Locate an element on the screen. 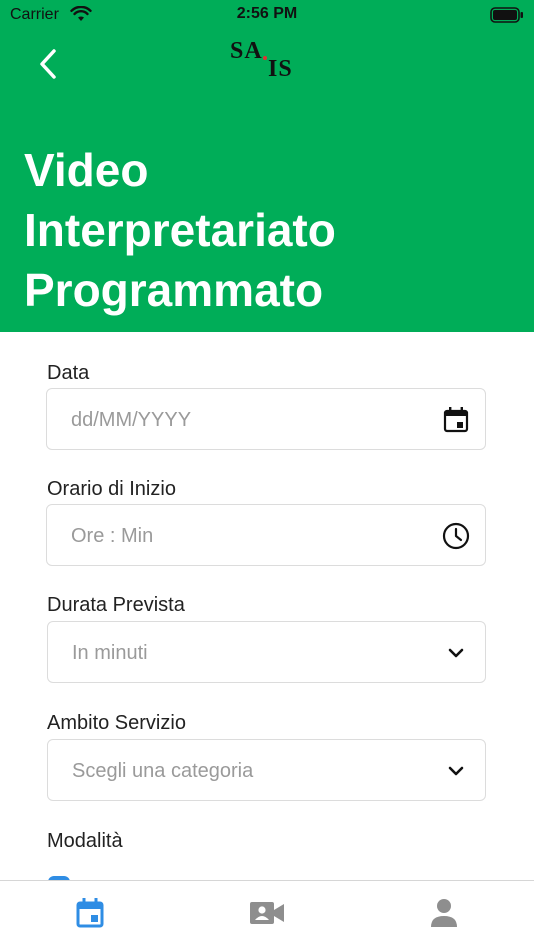 Image resolution: width=534 pixels, height=950 pixels. duration-select: In minuti is located at coordinates (266, 652).